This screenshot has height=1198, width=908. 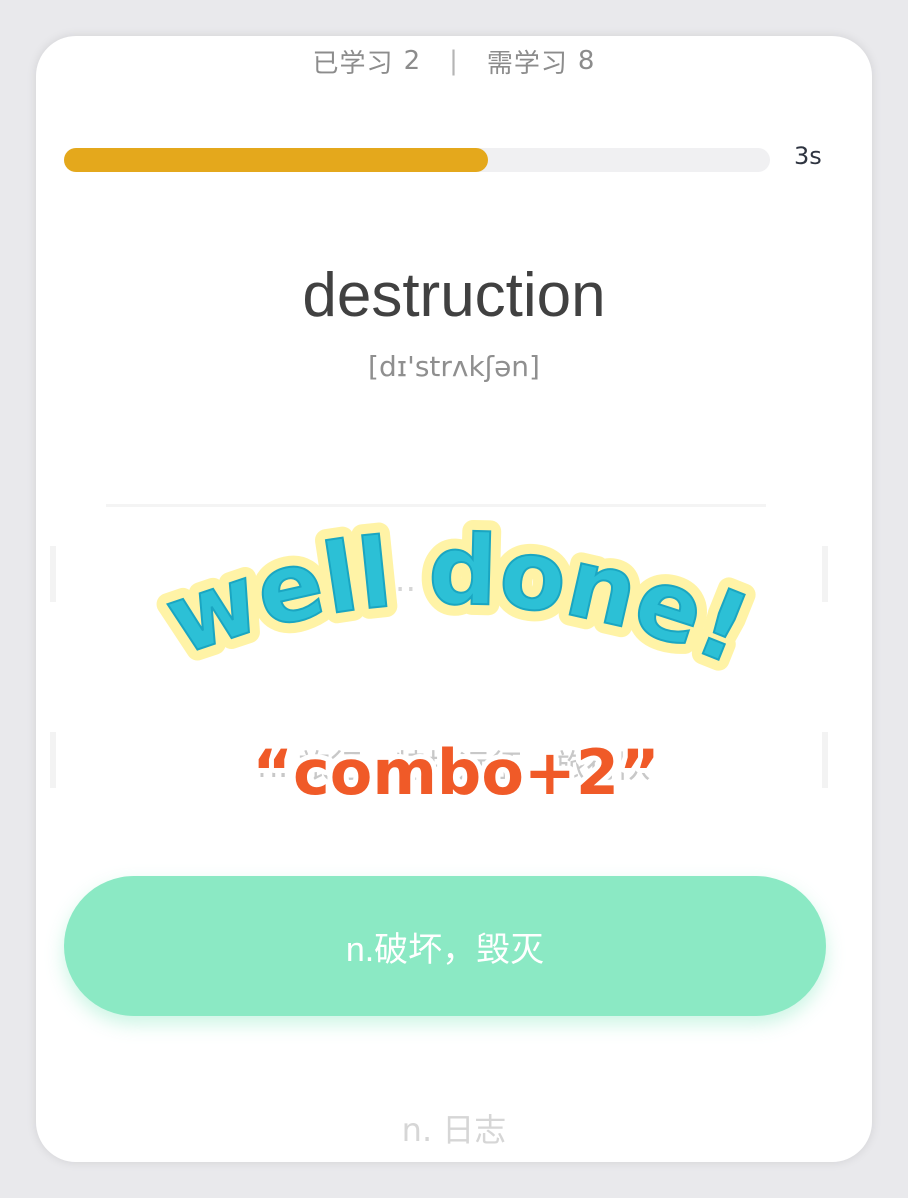 What do you see at coordinates (586, 61) in the screenshot?
I see `remaining-count: 8` at bounding box center [586, 61].